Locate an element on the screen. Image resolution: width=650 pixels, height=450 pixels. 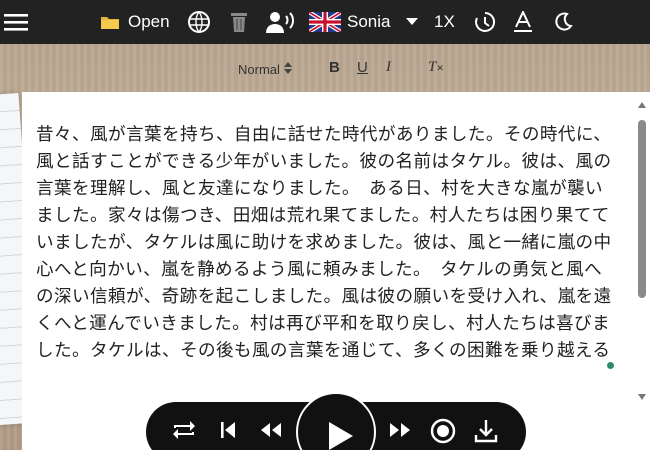
moon-icon is located at coordinates (563, 22).